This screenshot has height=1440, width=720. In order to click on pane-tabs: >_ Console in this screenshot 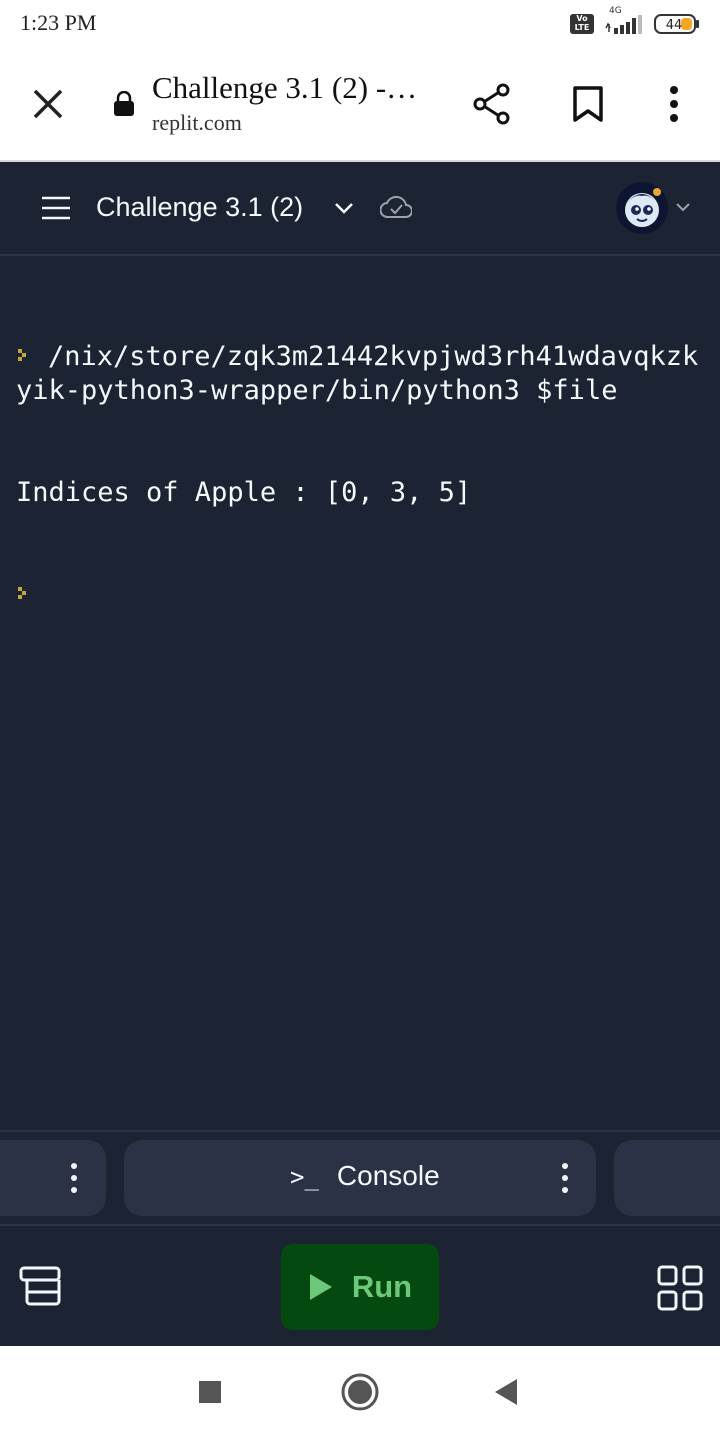, I will do `click(360, 1177)`.